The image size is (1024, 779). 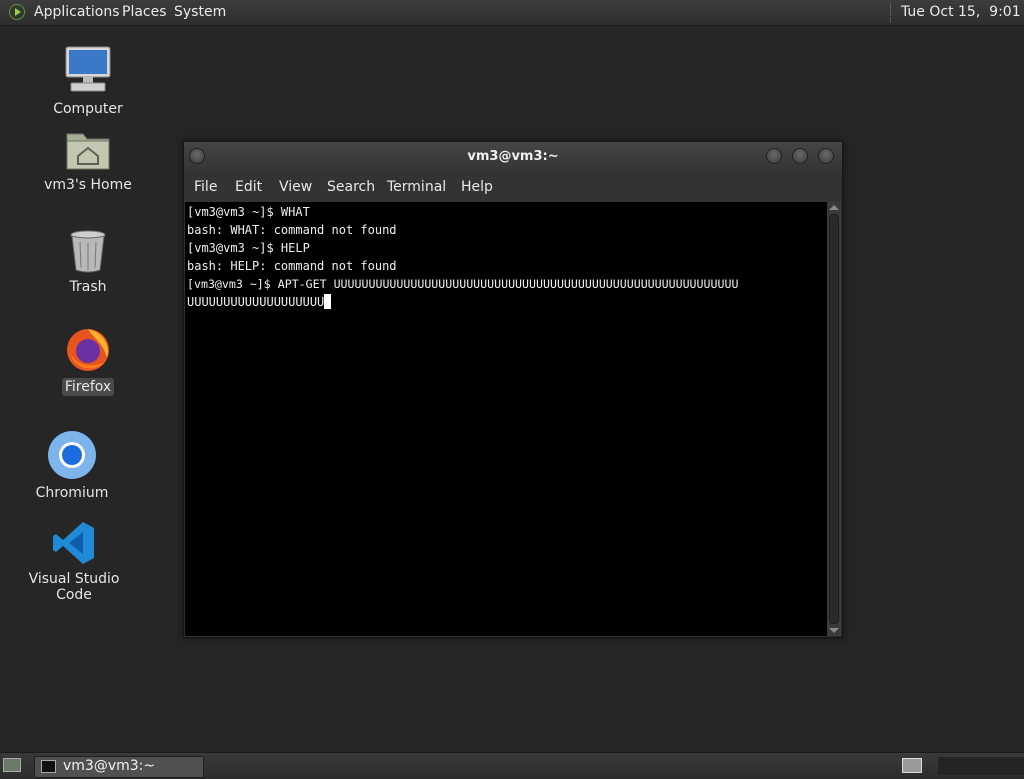 I want to click on desktop-icon-label: Computer, so click(x=88, y=109).